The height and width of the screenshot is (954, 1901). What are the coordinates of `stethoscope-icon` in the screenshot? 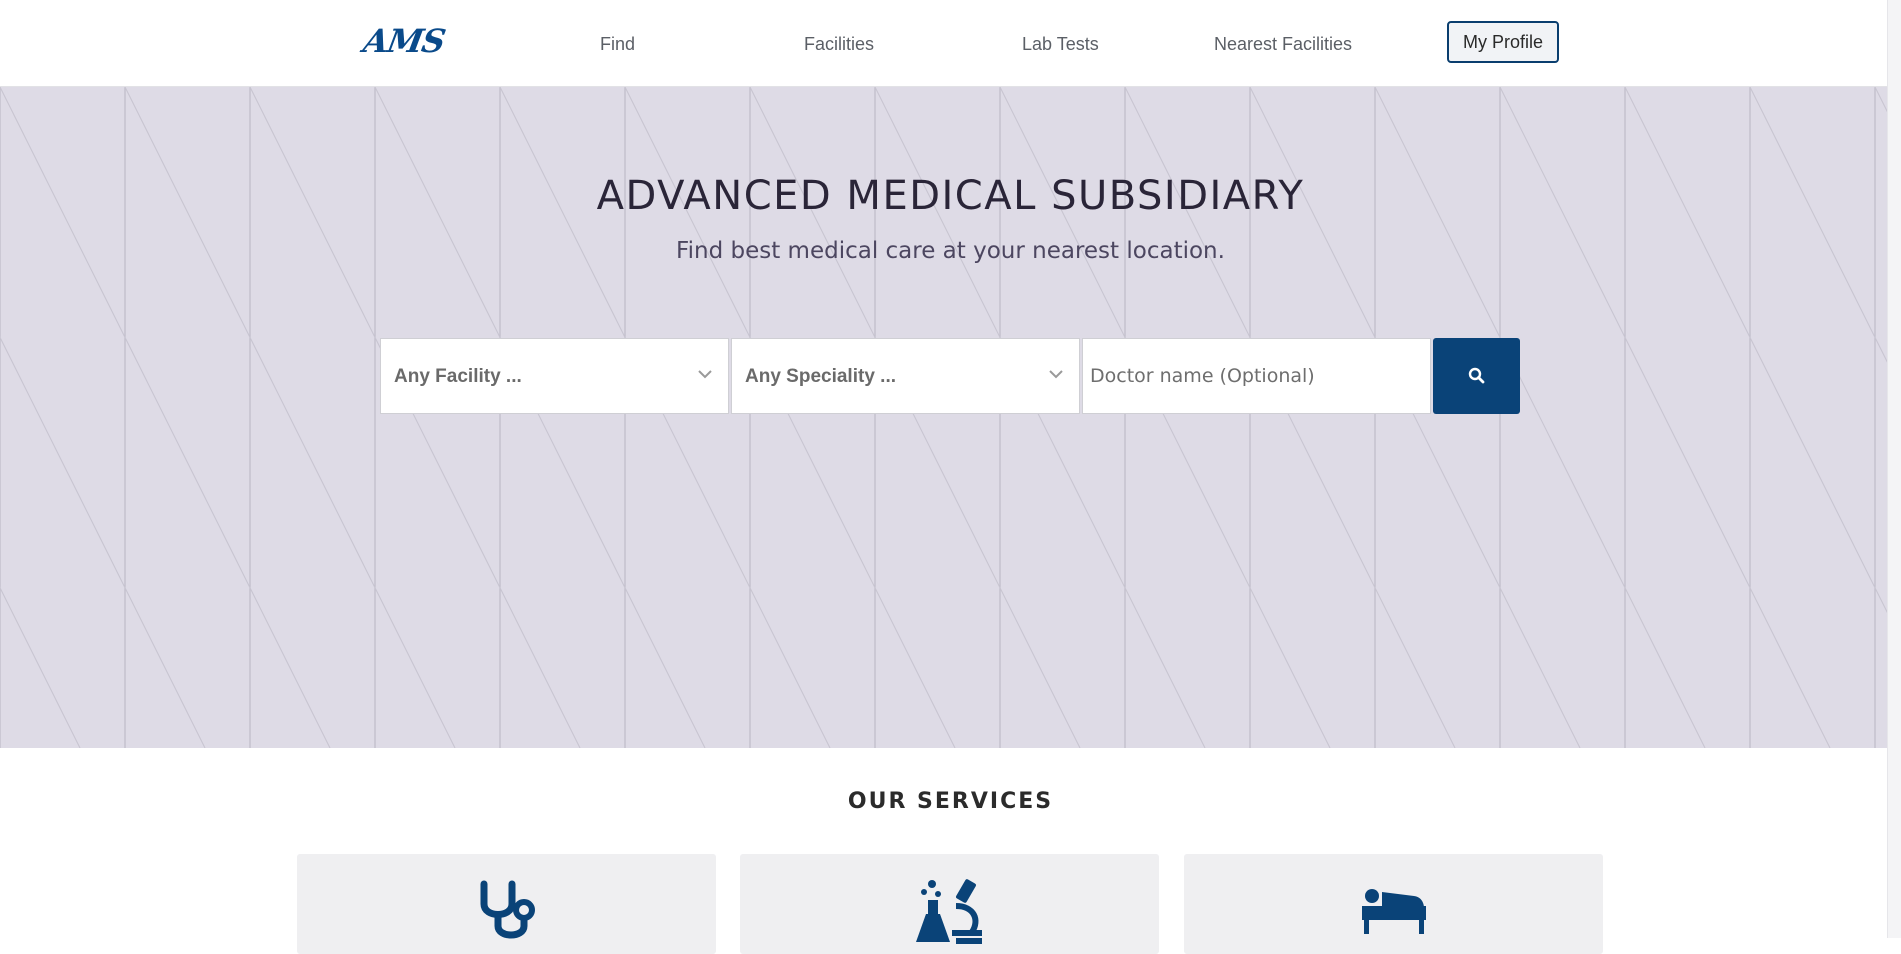 It's located at (507, 909).